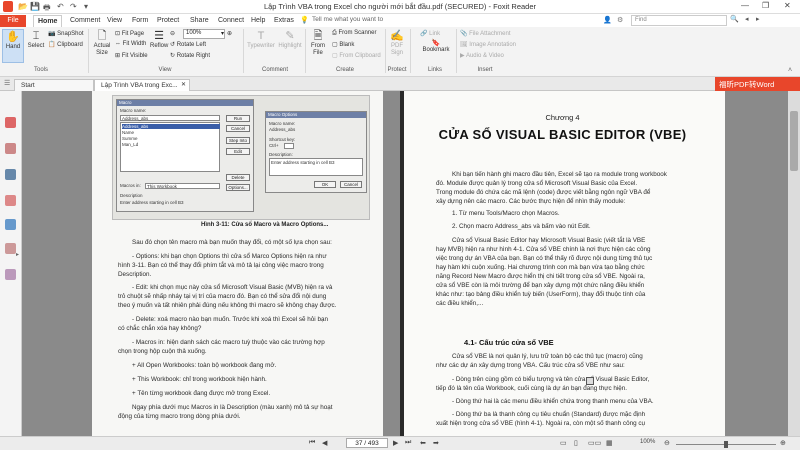  Describe the element at coordinates (73, 6) in the screenshot. I see `redo-icon: ↷` at that location.